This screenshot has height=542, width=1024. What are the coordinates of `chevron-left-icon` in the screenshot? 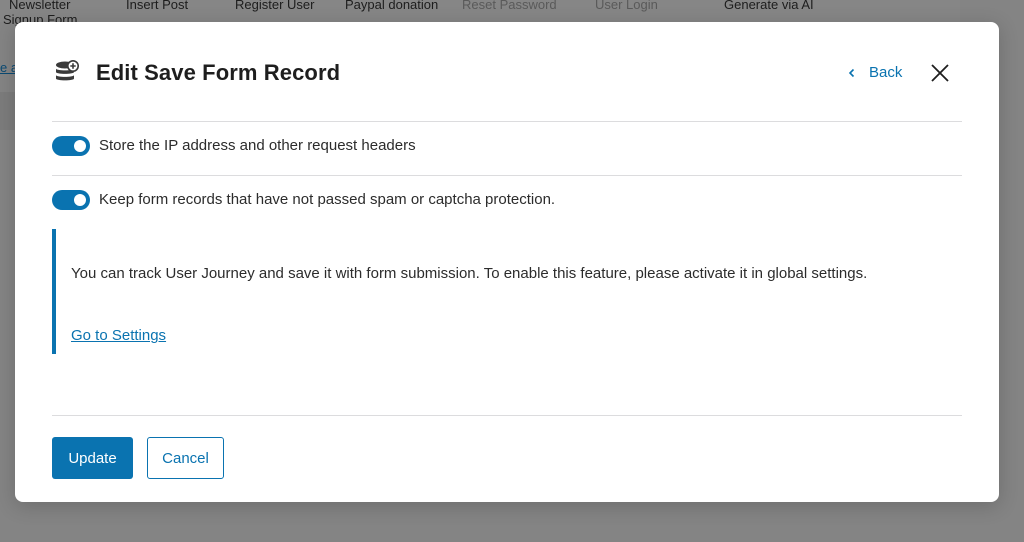 It's located at (851, 73).